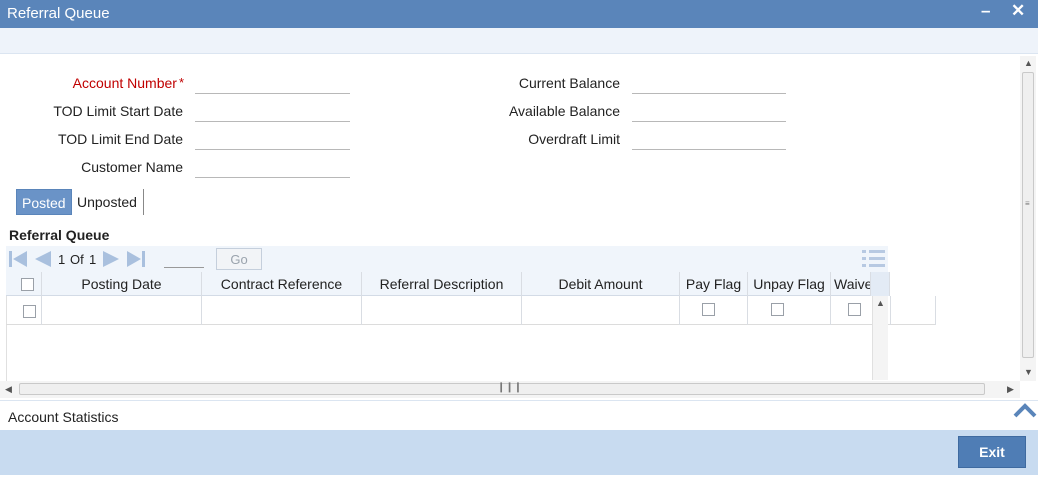 The height and width of the screenshot is (483, 1038). What do you see at coordinates (282, 284) in the screenshot?
I see `column-header: Contract Reference` at bounding box center [282, 284].